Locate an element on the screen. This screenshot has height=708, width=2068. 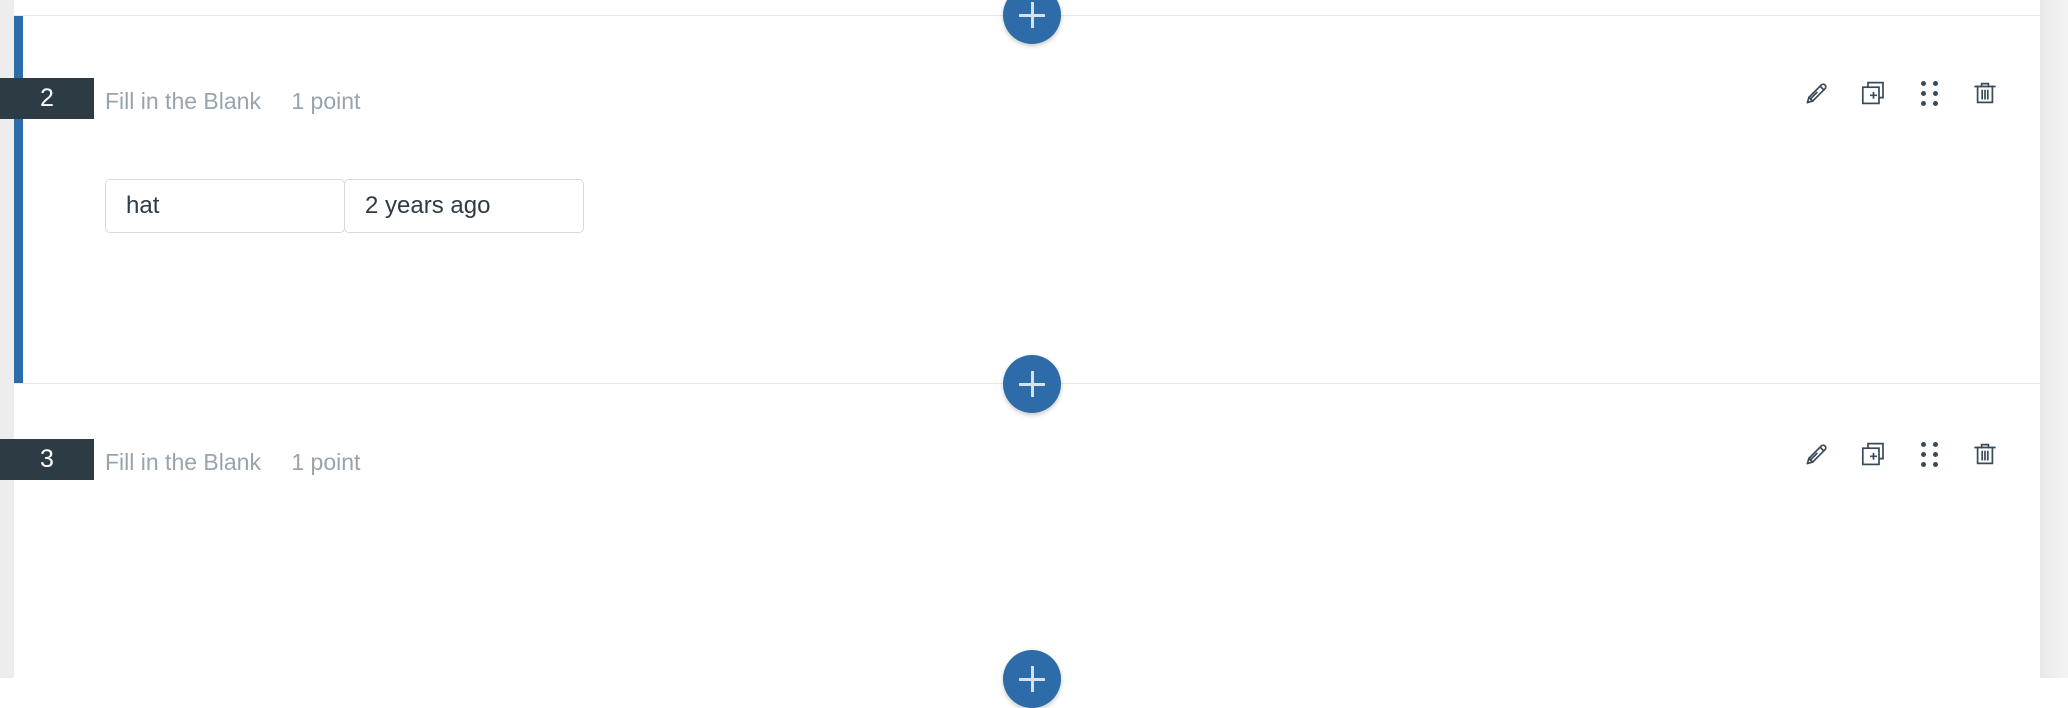
answer-field-1: hat is located at coordinates (225, 206).